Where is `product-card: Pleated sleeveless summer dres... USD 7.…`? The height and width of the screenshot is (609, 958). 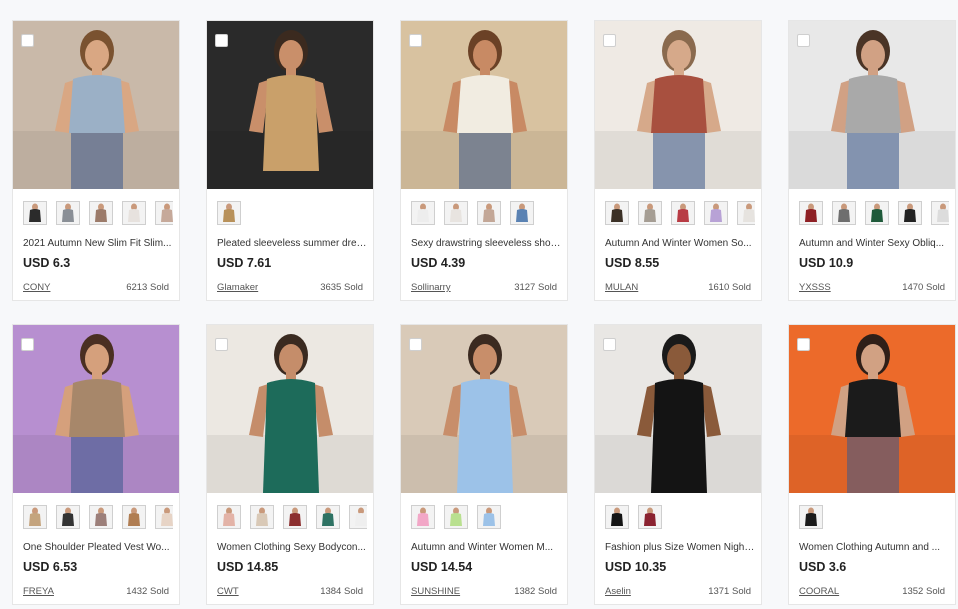 product-card: Pleated sleeveless summer dres... USD 7.… is located at coordinates (290, 160).